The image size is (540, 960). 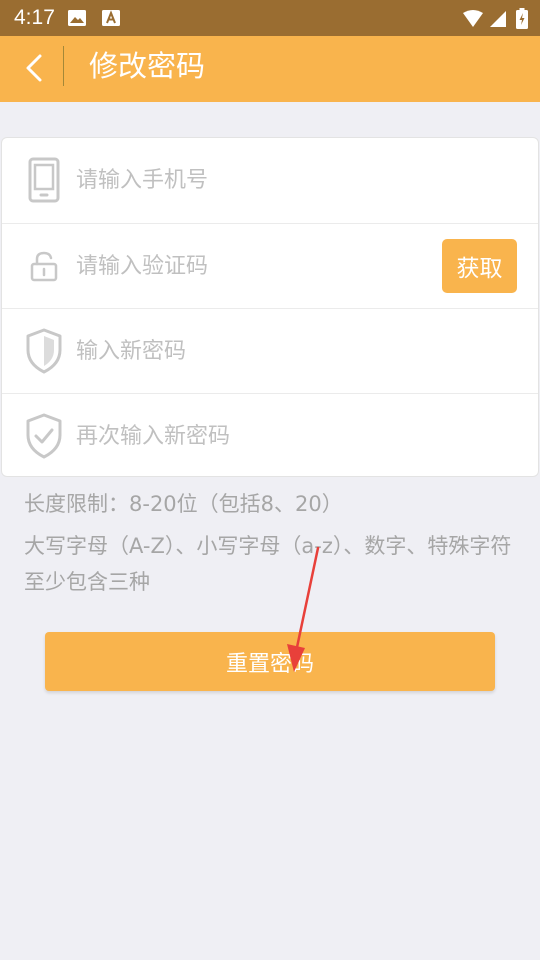 I want to click on header-divider, so click(x=63, y=66).